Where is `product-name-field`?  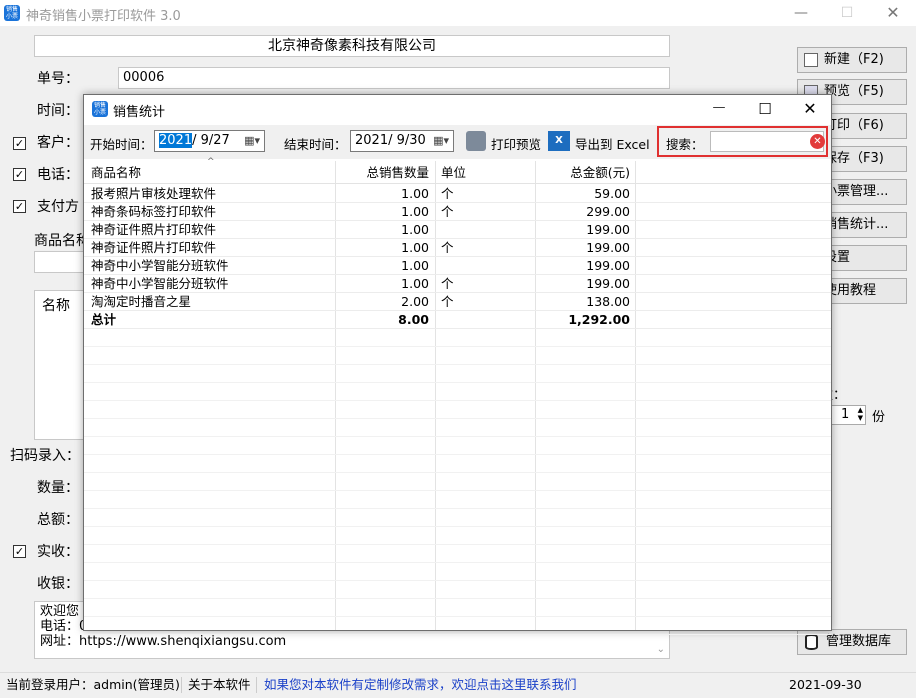
product-name-field is located at coordinates (59, 262).